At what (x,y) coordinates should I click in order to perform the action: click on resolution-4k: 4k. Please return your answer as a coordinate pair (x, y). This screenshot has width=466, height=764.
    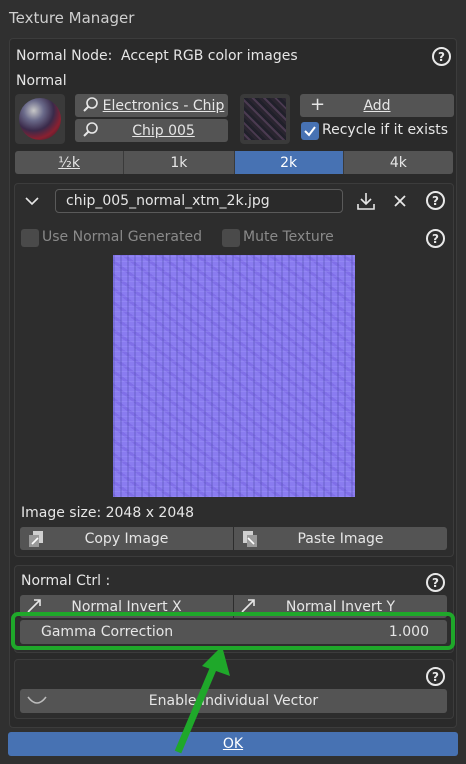
    Looking at the image, I should click on (397, 162).